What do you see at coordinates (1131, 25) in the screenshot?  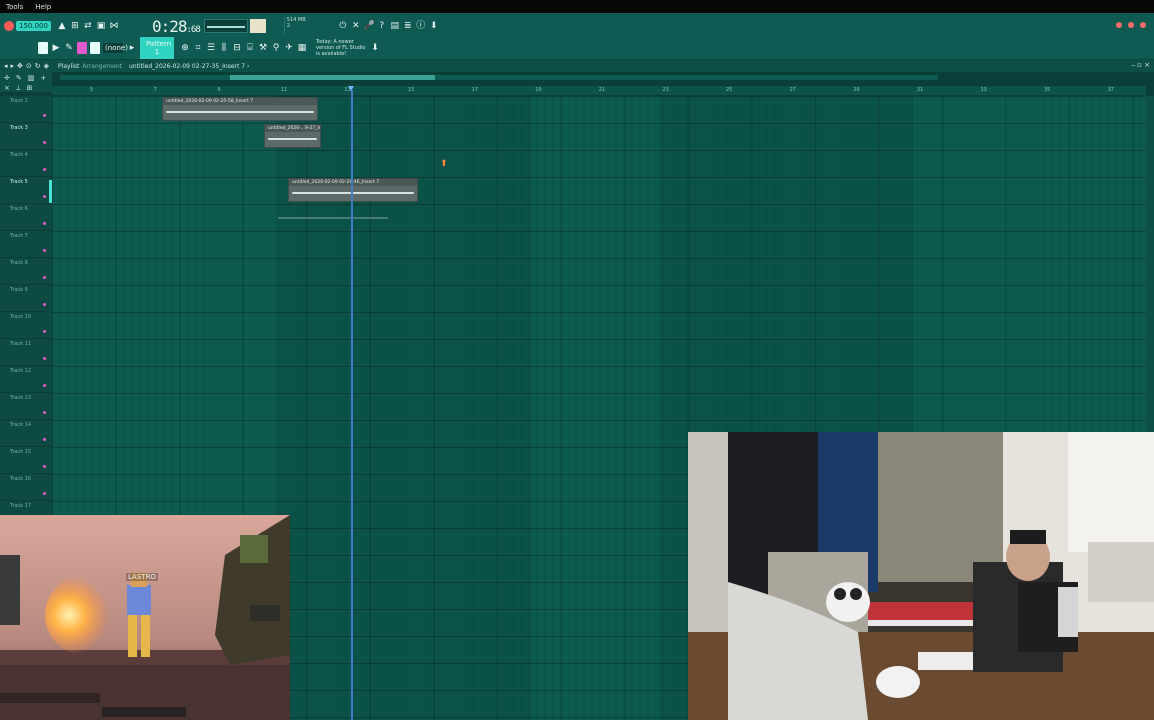 I see `maximize-icon` at bounding box center [1131, 25].